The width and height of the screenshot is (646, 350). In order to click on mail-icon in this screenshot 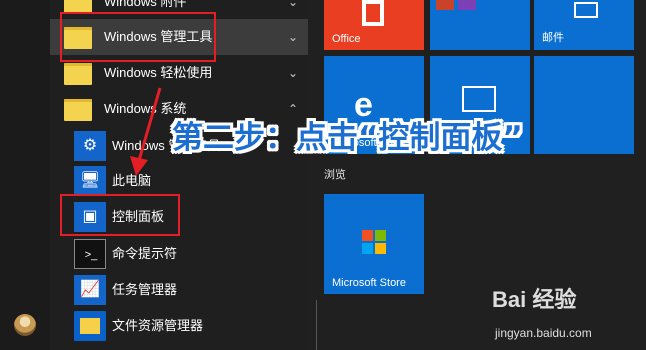, I will do `click(586, 10)`.